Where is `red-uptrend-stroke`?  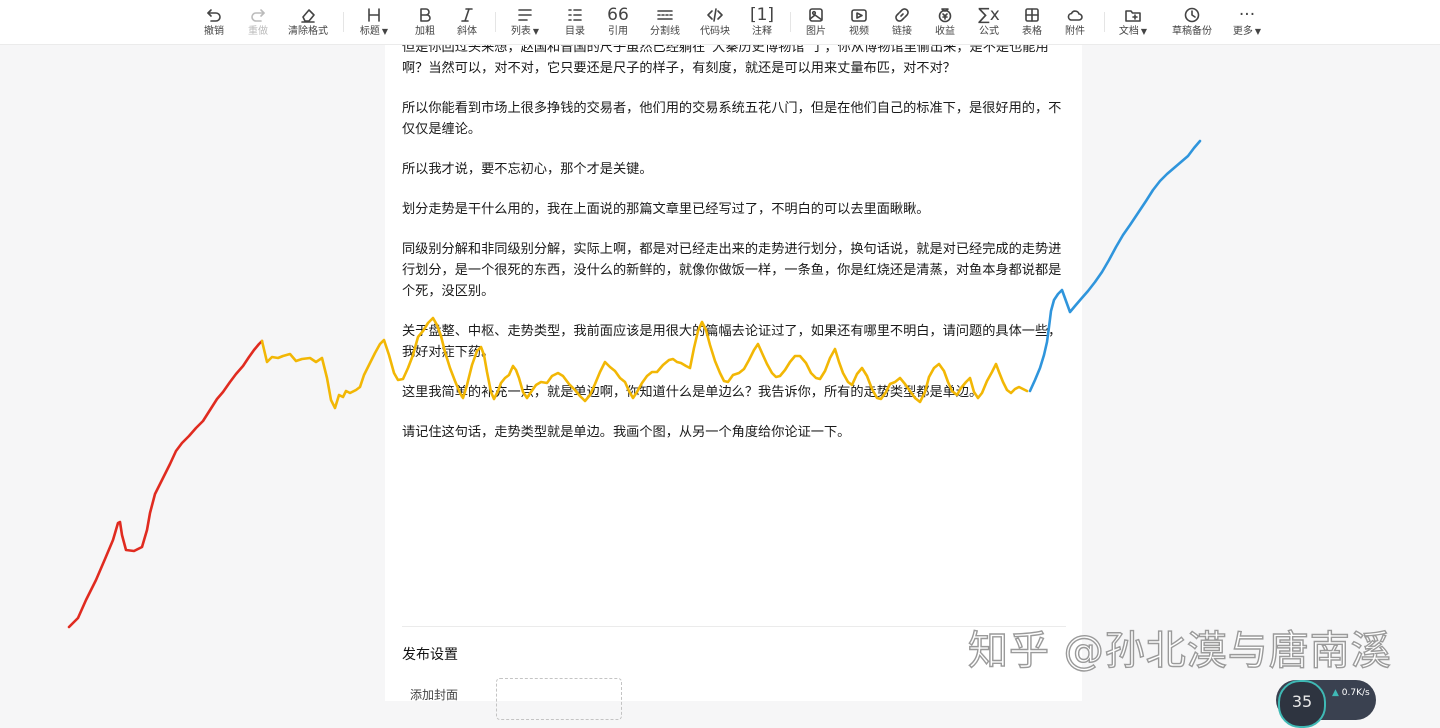
red-uptrend-stroke is located at coordinates (165, 484).